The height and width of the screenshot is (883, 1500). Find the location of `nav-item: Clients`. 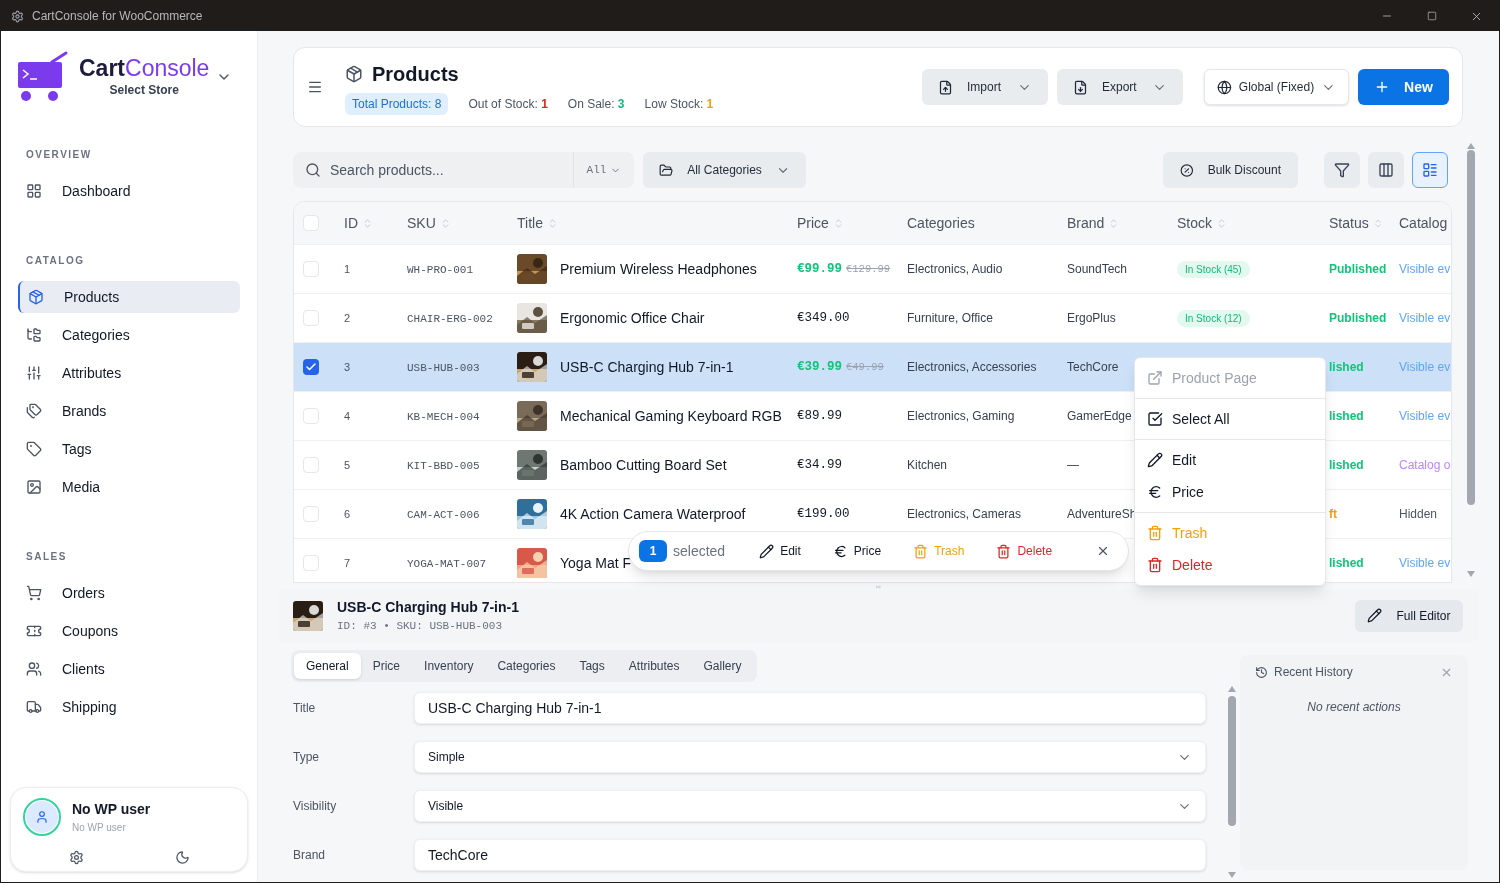

nav-item: Clients is located at coordinates (129, 669).